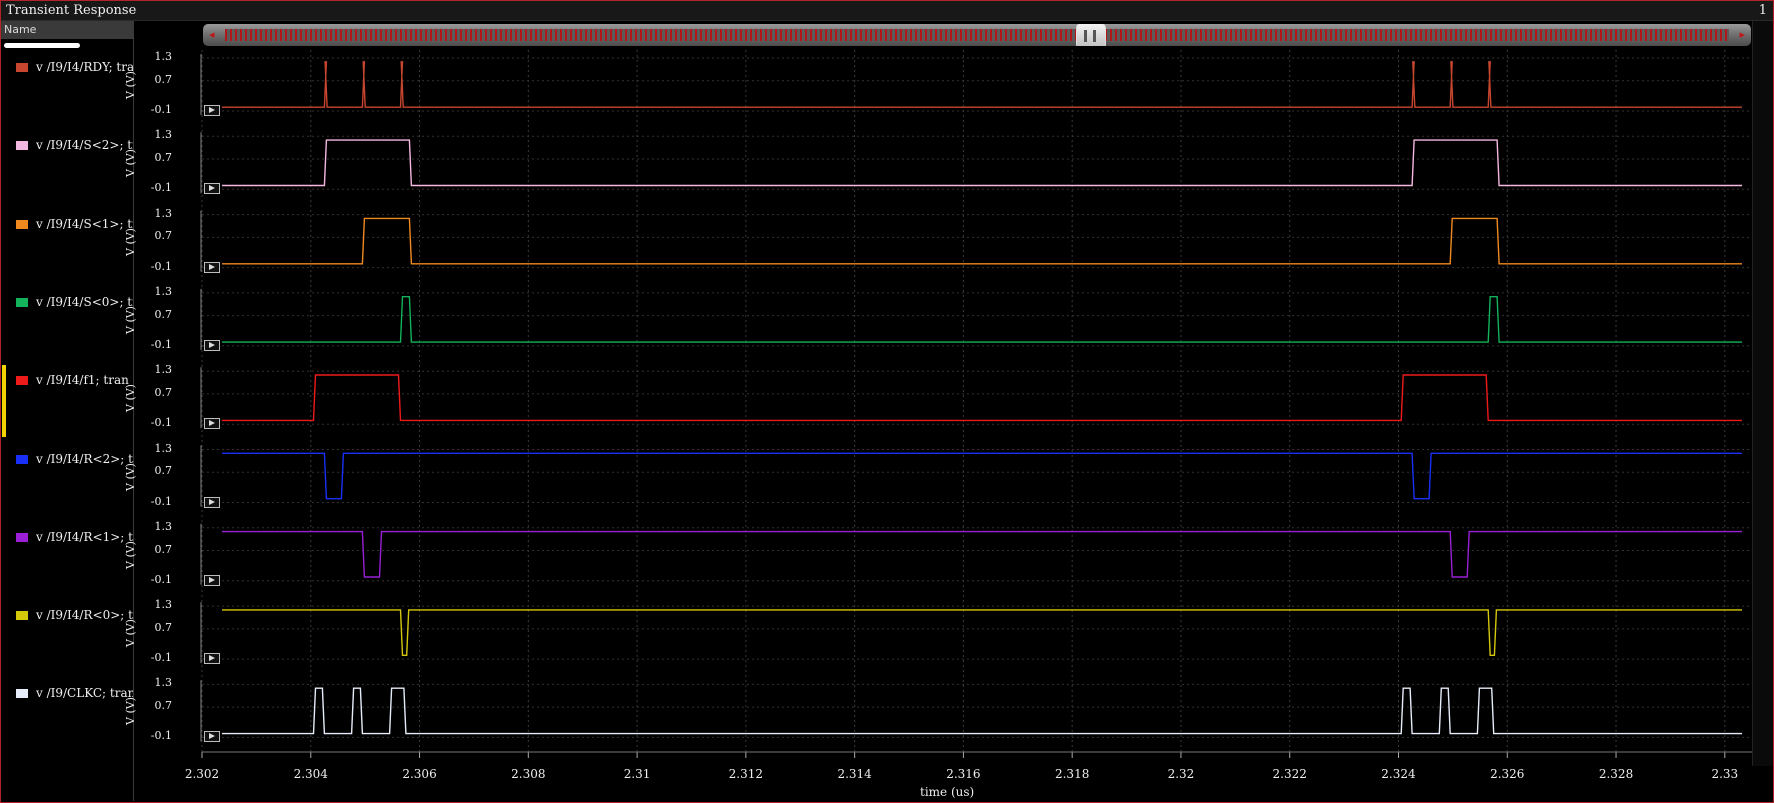 The width and height of the screenshot is (1774, 803). What do you see at coordinates (310, 774) in the screenshot?
I see `x-tick-label: 2.304` at bounding box center [310, 774].